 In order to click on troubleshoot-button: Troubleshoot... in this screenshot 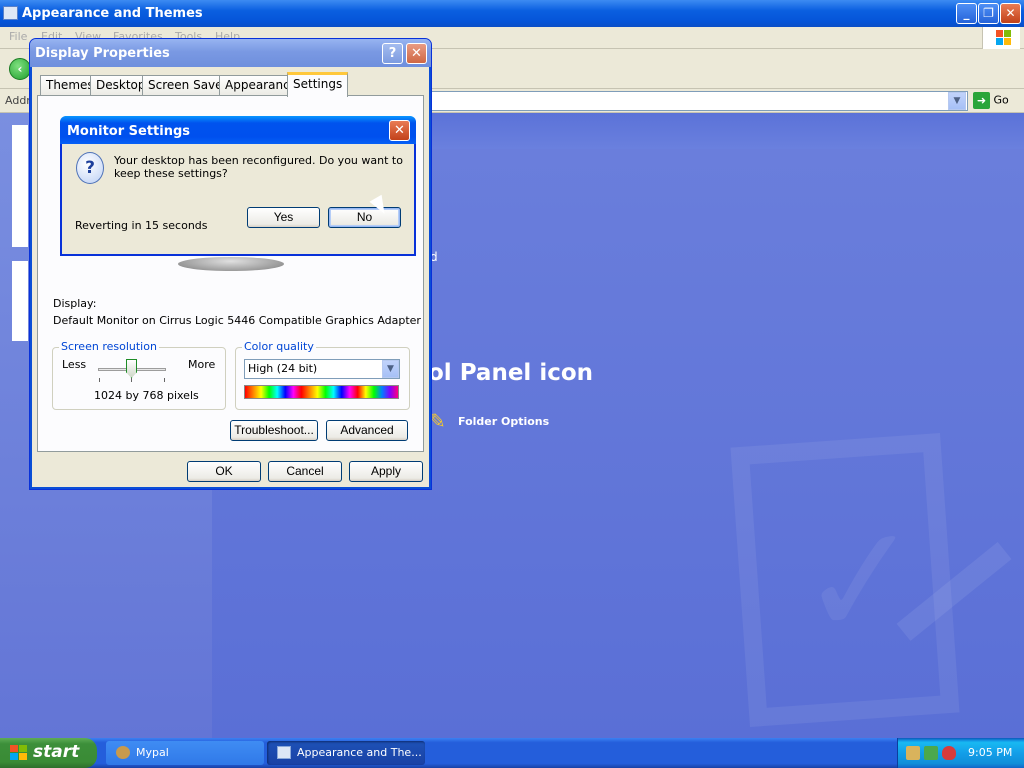, I will do `click(274, 430)`.